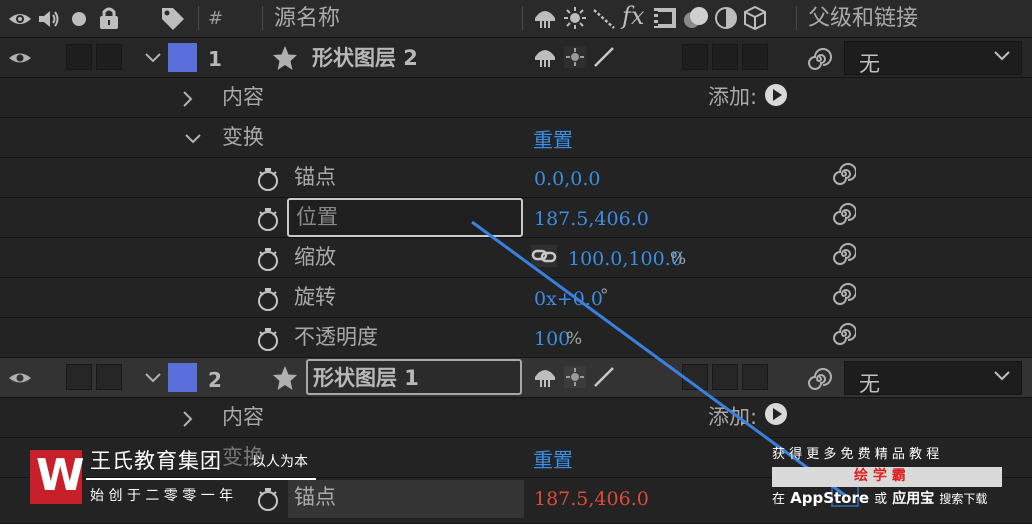 This screenshot has height=524, width=1032. Describe the element at coordinates (516, 58) in the screenshot. I see `layer-row-1: 1 形状图层 2 无` at that location.